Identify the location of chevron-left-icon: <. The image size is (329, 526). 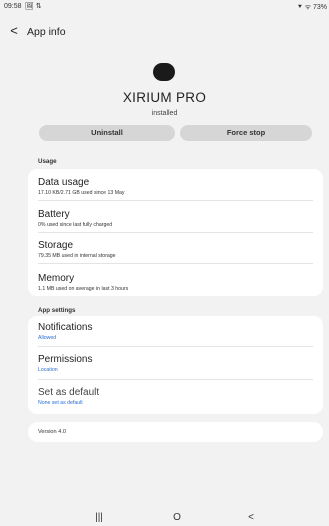
(14, 30).